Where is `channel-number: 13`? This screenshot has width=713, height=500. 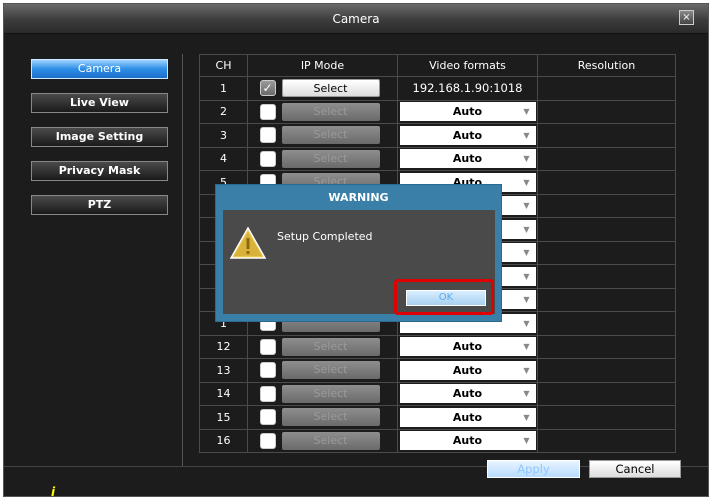 channel-number: 13 is located at coordinates (223, 370).